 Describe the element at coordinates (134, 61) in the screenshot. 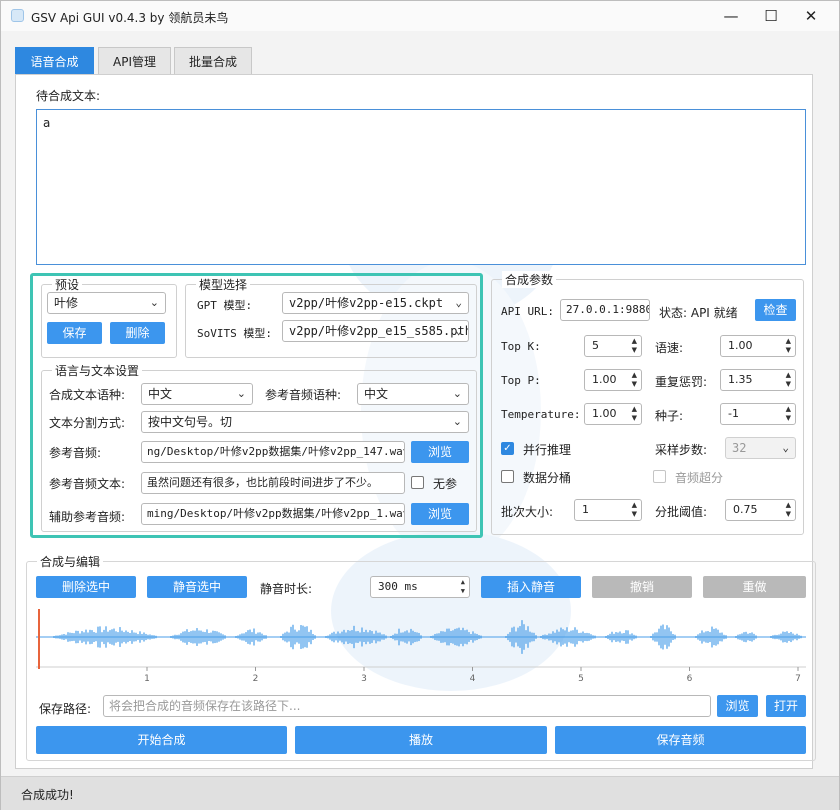

I see `tab-api: API管理` at that location.